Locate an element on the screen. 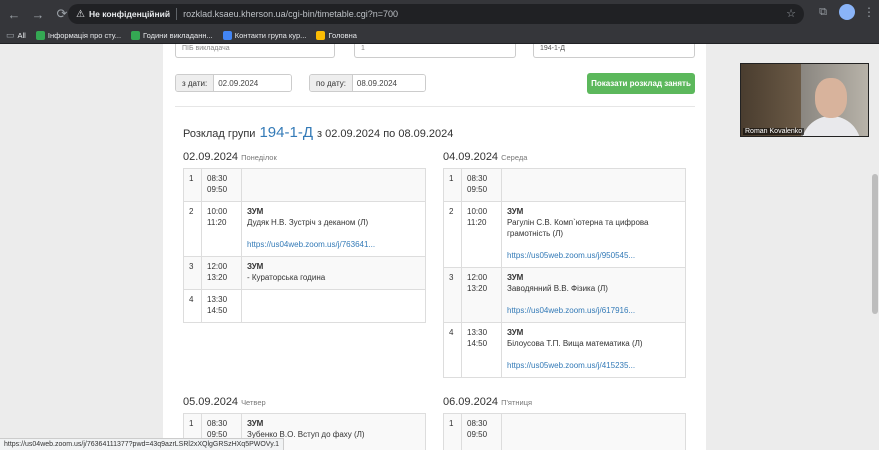 The image size is (879, 450). bookmark-star-icon: ☆ is located at coordinates (791, 13).